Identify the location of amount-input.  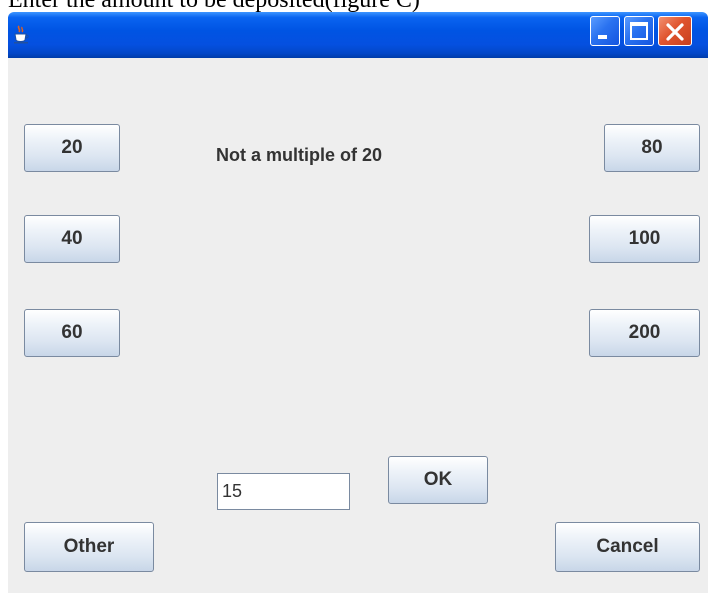
(283, 491).